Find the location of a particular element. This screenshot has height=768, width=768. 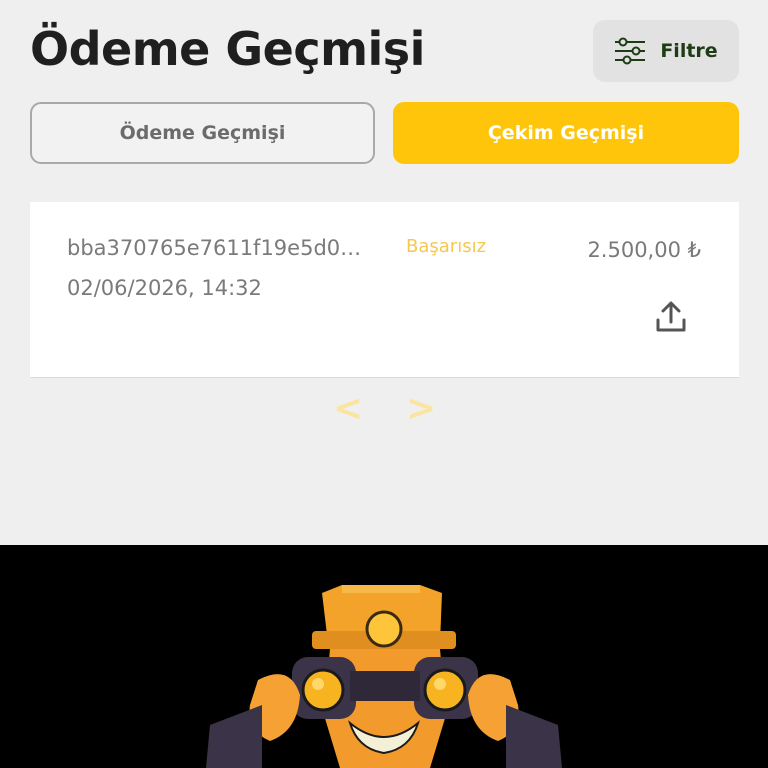

tab-cekim-gecmisi: Çekim Geçmişi is located at coordinates (566, 133).